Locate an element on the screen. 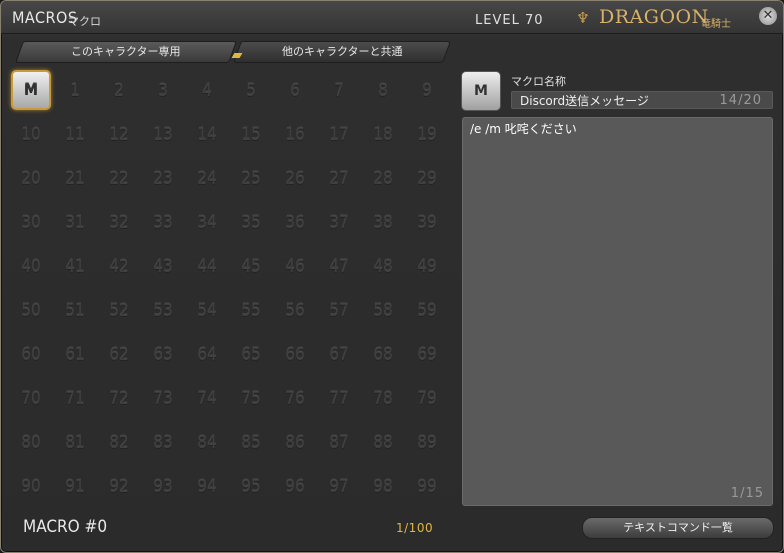 This screenshot has height=553, width=784. macro-slot: 2 is located at coordinates (119, 91).